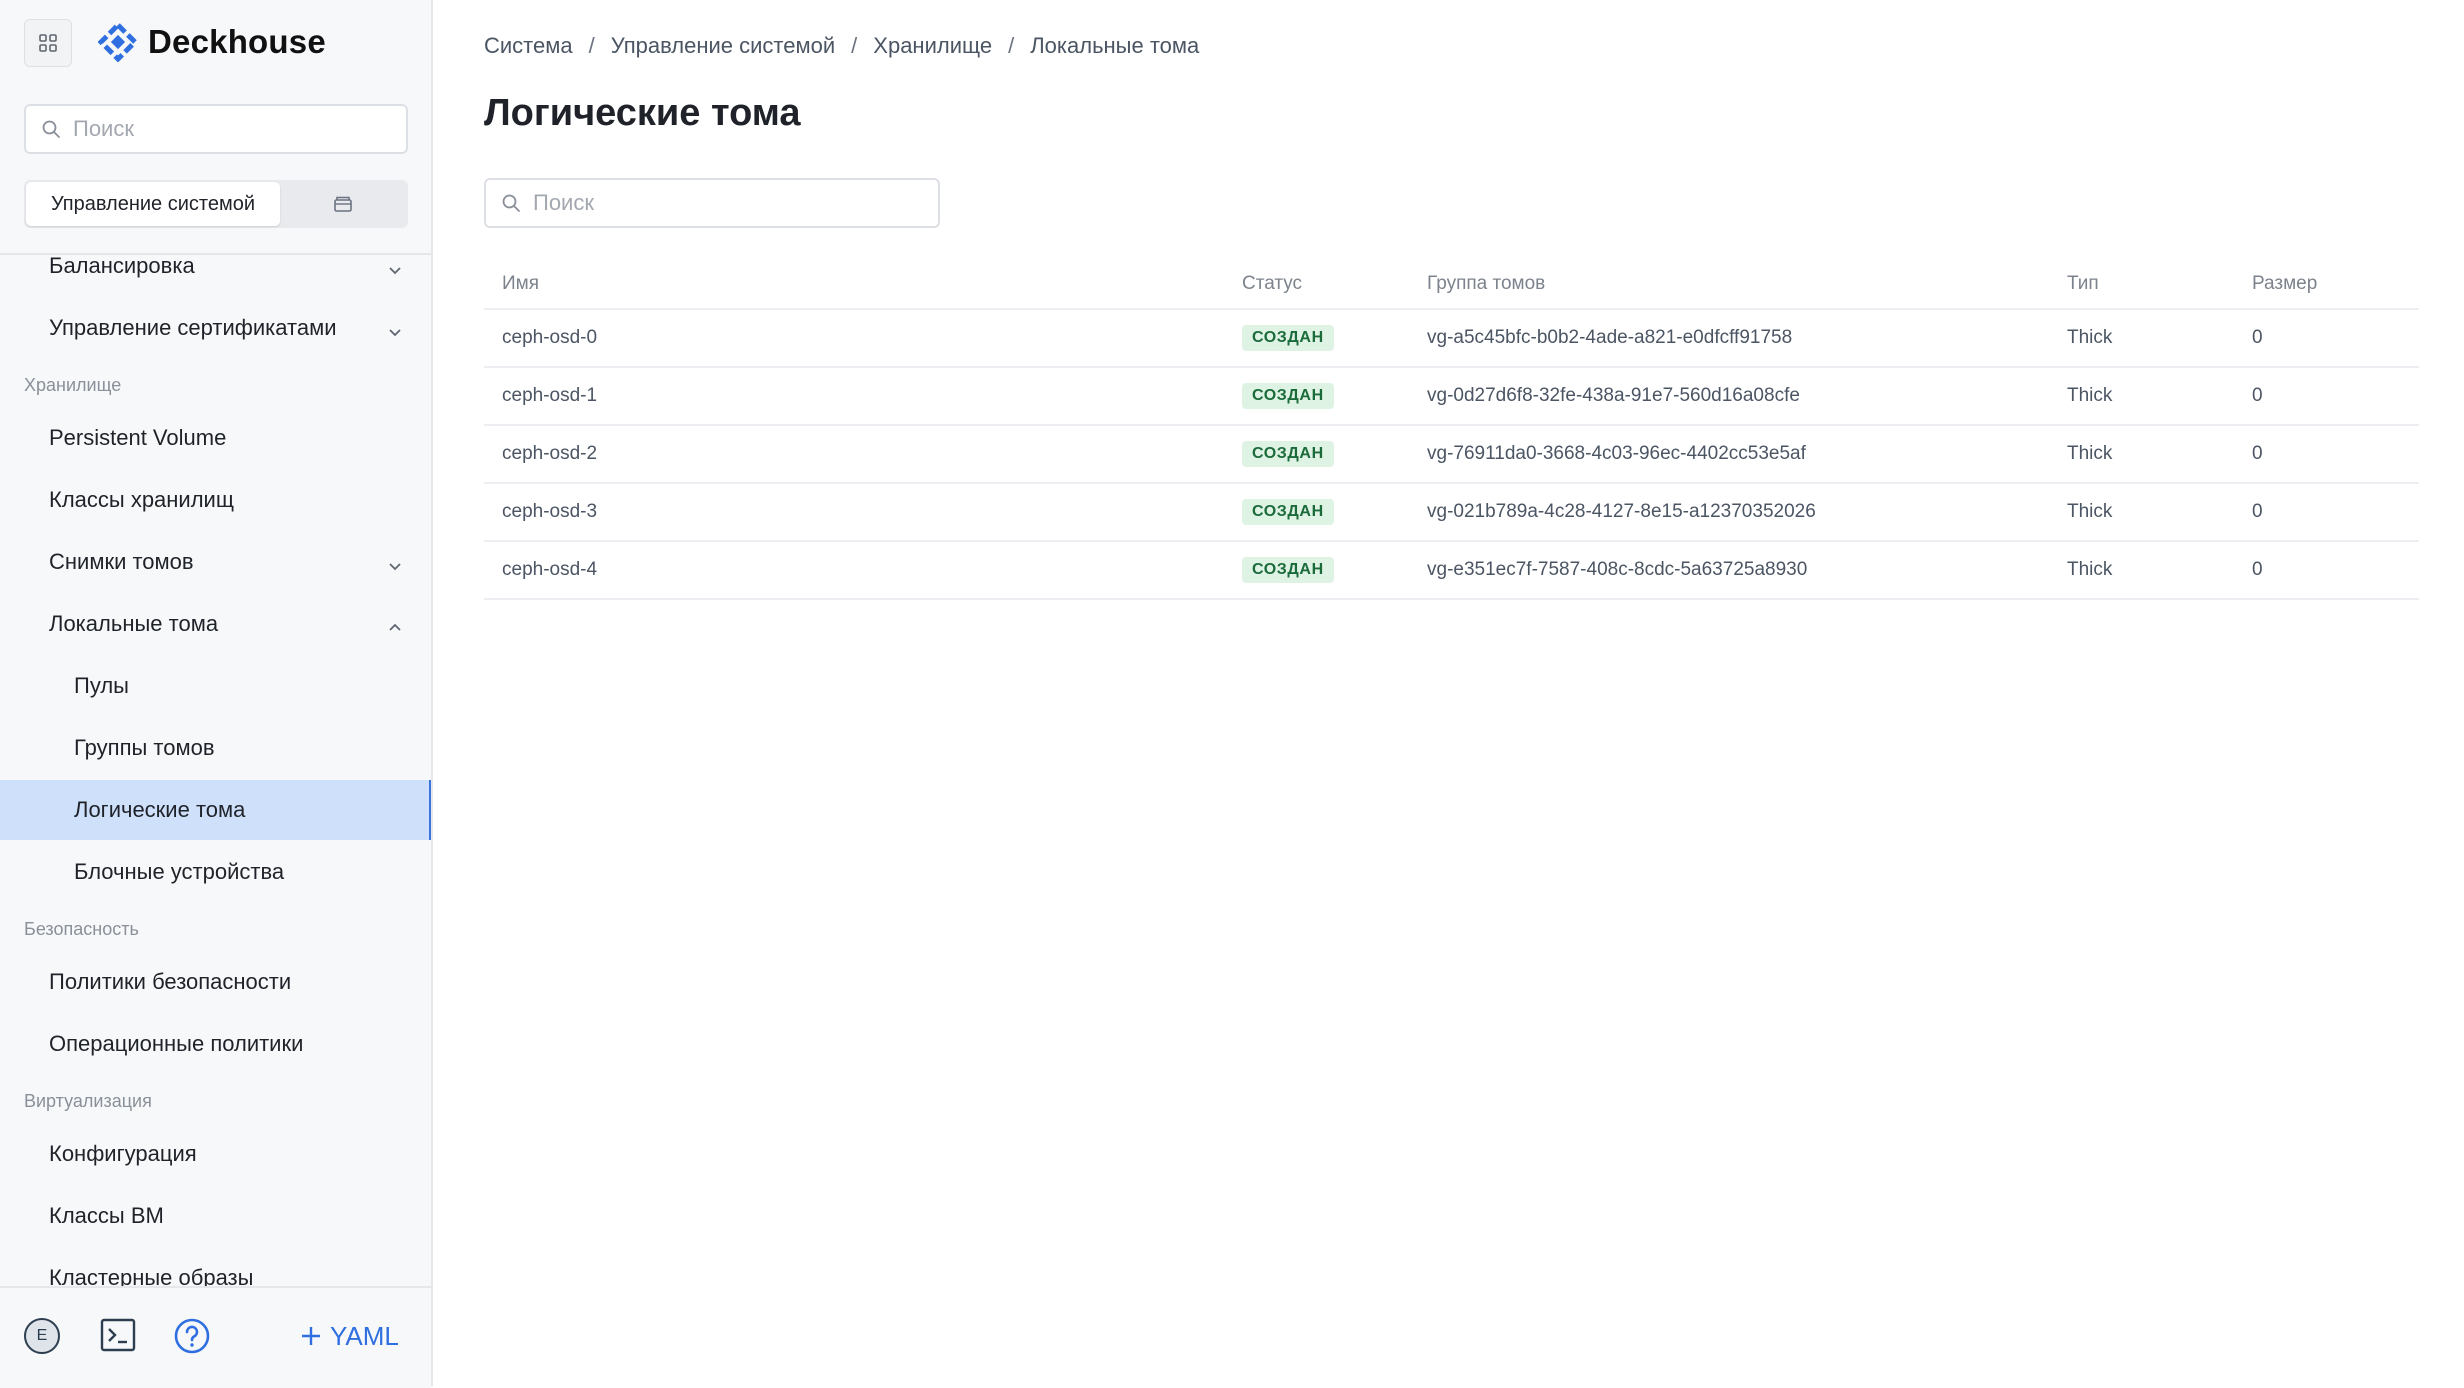 The height and width of the screenshot is (1388, 2464). Describe the element at coordinates (1486, 284) in the screenshot. I see `column-header-volume-group: Группа томов` at that location.